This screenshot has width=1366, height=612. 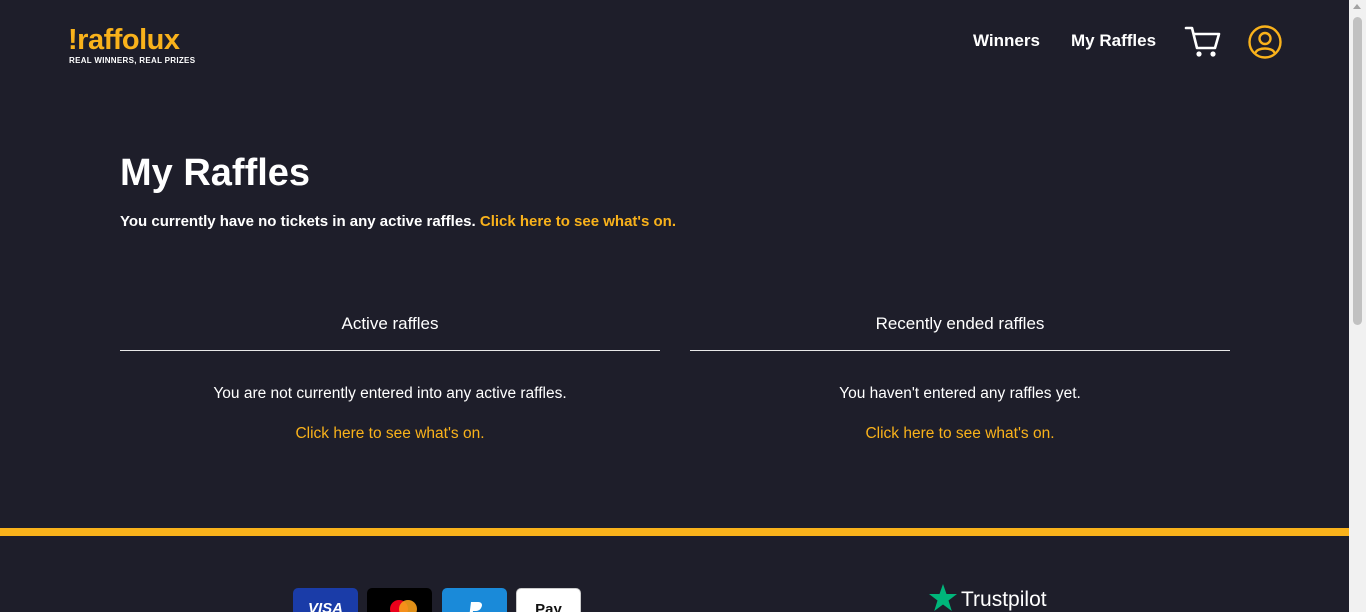 What do you see at coordinates (325, 606) in the screenshot?
I see `visa-label: VISA` at bounding box center [325, 606].